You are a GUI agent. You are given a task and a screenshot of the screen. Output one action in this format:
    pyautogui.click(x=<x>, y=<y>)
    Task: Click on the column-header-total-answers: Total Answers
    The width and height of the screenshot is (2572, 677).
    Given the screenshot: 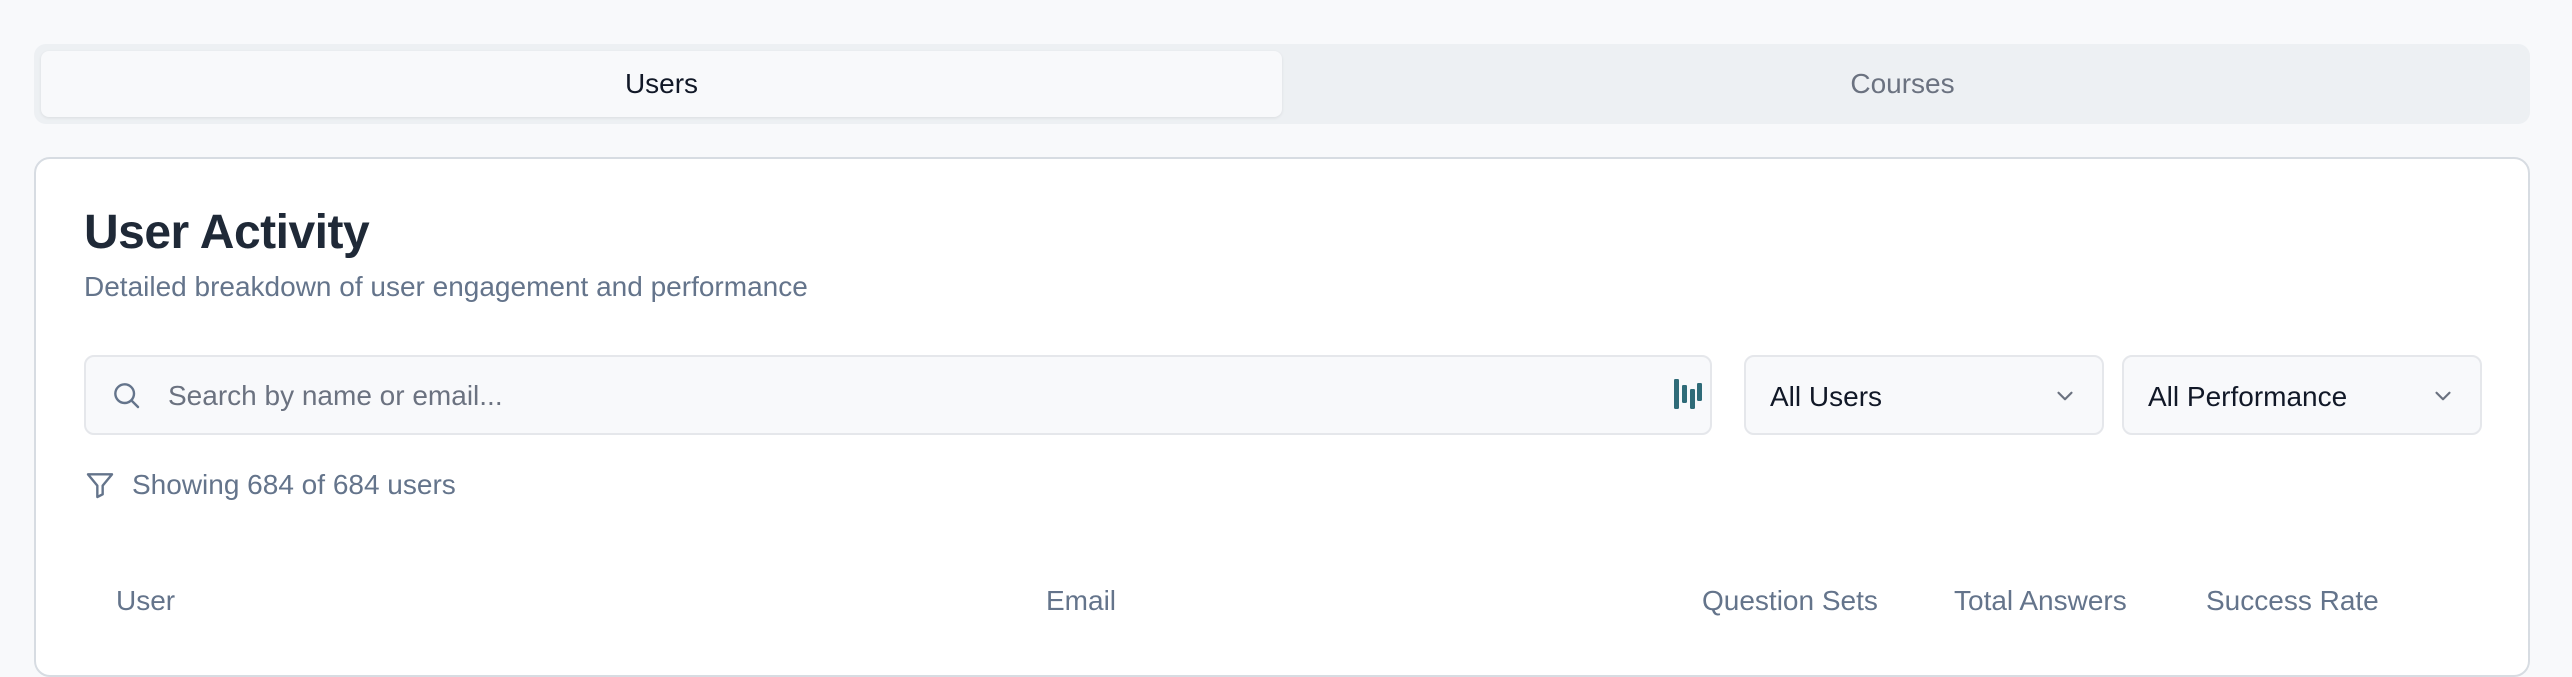 What is the action you would take?
    pyautogui.click(x=2040, y=601)
    